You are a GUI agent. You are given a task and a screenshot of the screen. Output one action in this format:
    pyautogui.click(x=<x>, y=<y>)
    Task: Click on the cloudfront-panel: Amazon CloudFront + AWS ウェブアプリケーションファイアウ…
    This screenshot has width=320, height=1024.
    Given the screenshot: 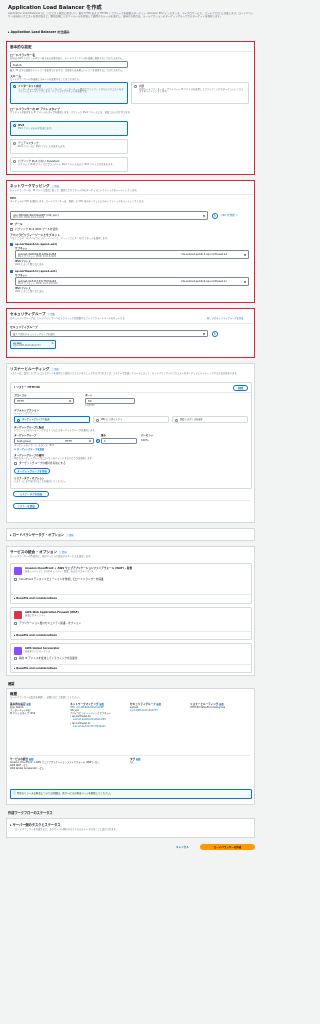 What is the action you would take?
    pyautogui.click(x=131, y=583)
    